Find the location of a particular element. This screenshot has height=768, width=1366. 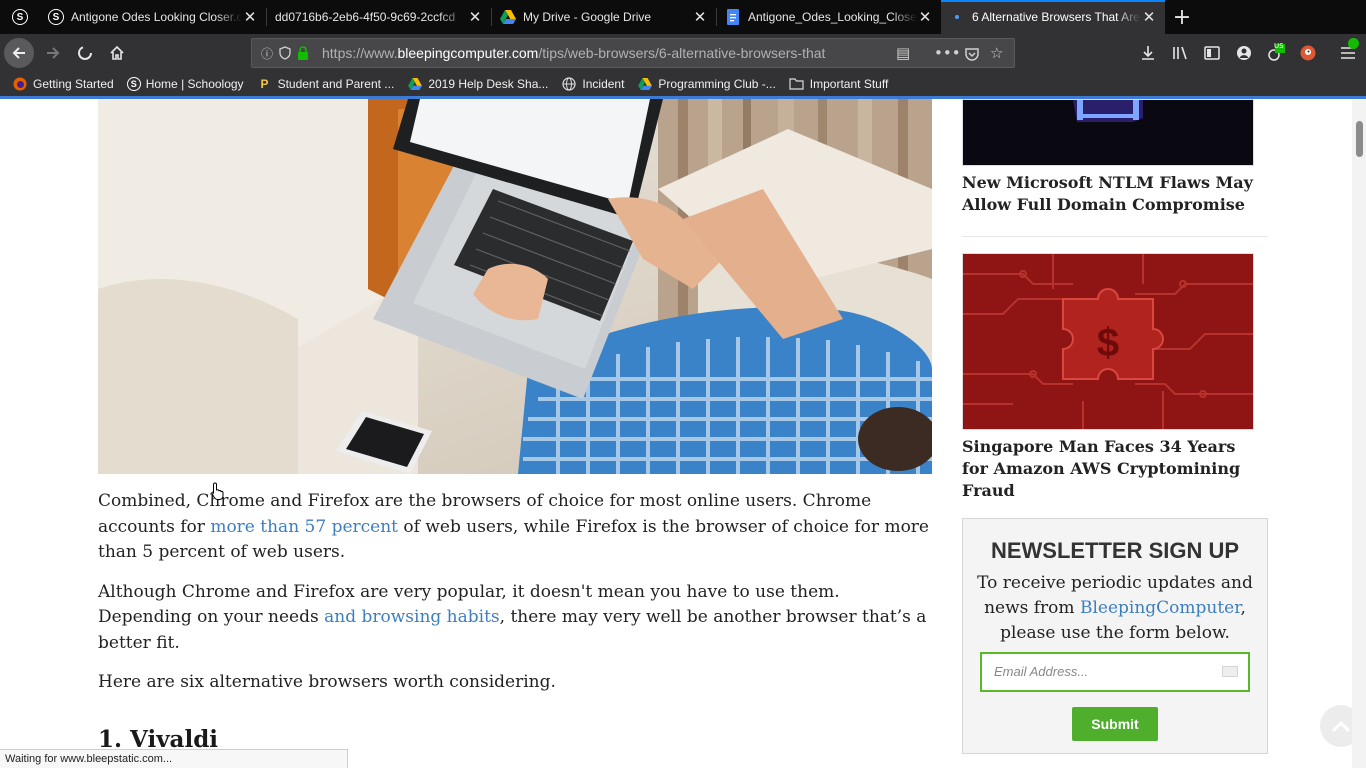

tab-4: Antigone_Odes_Looking_Closer ✕ is located at coordinates (829, 17).